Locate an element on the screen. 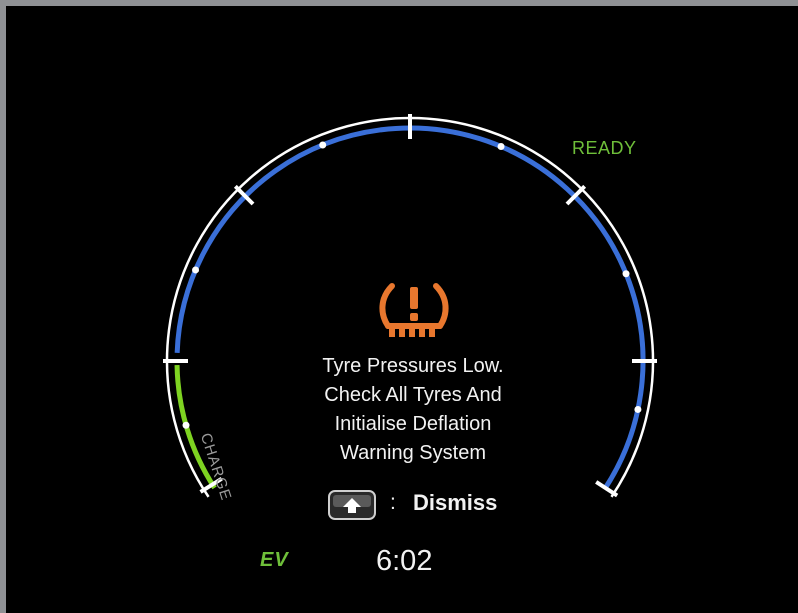 This screenshot has width=798, height=613. clock: 6:02 is located at coordinates (404, 561).